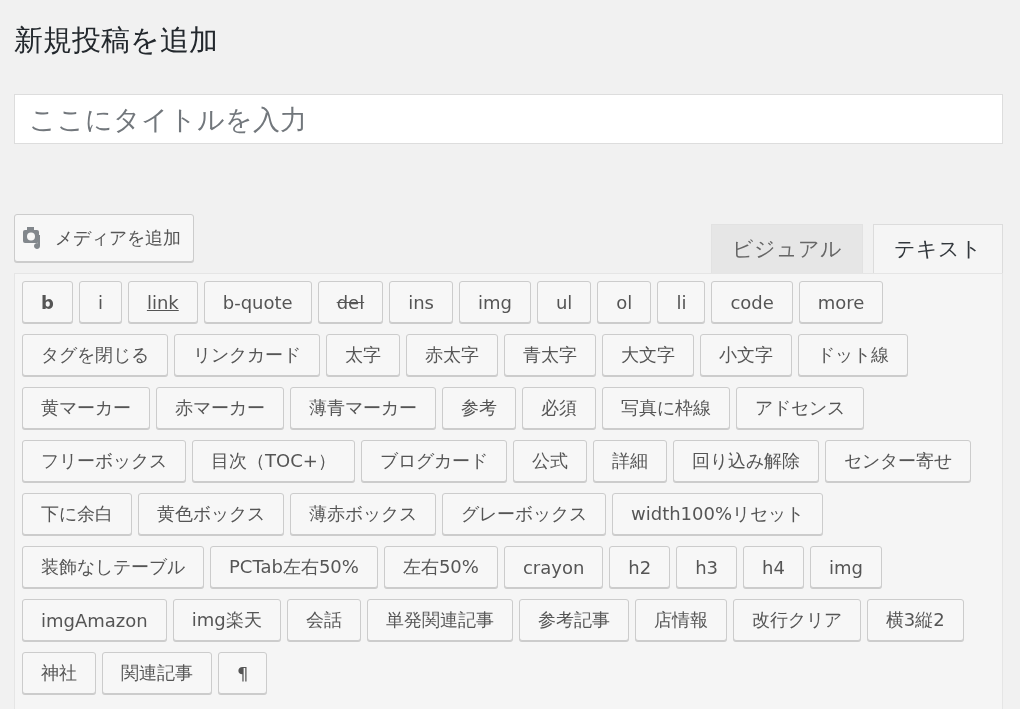 The width and height of the screenshot is (1020, 709). I want to click on quicktag-button: ins, so click(421, 302).